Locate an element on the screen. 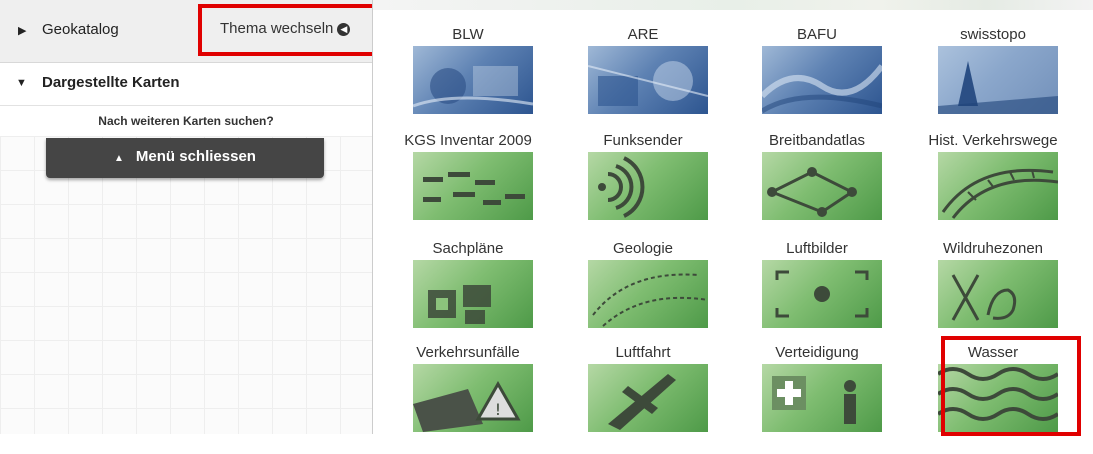  kgs-inventar-thumbnail is located at coordinates (473, 186).